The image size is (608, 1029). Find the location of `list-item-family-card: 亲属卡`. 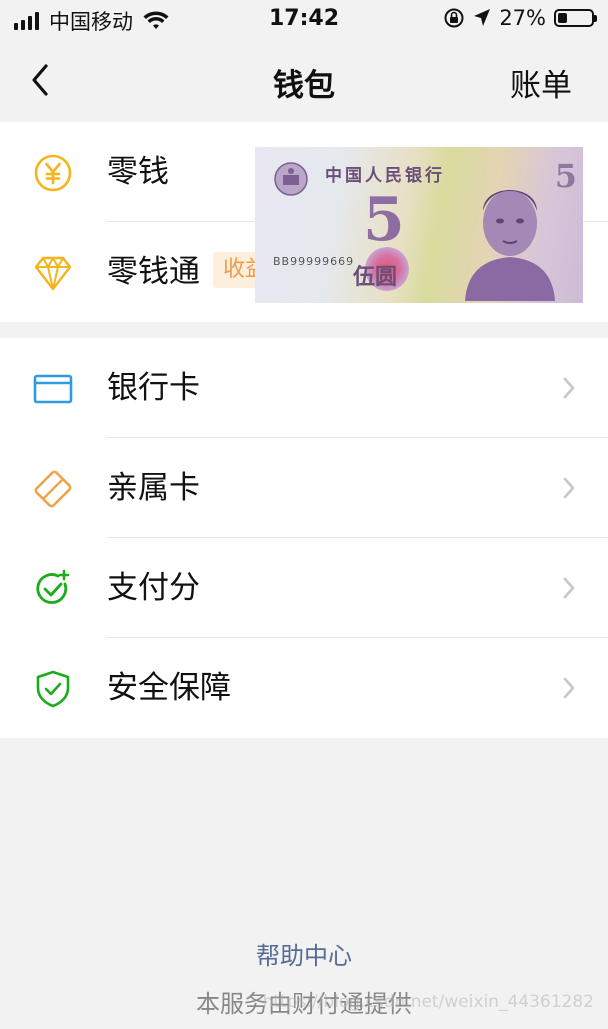

list-item-family-card: 亲属卡 is located at coordinates (304, 488).